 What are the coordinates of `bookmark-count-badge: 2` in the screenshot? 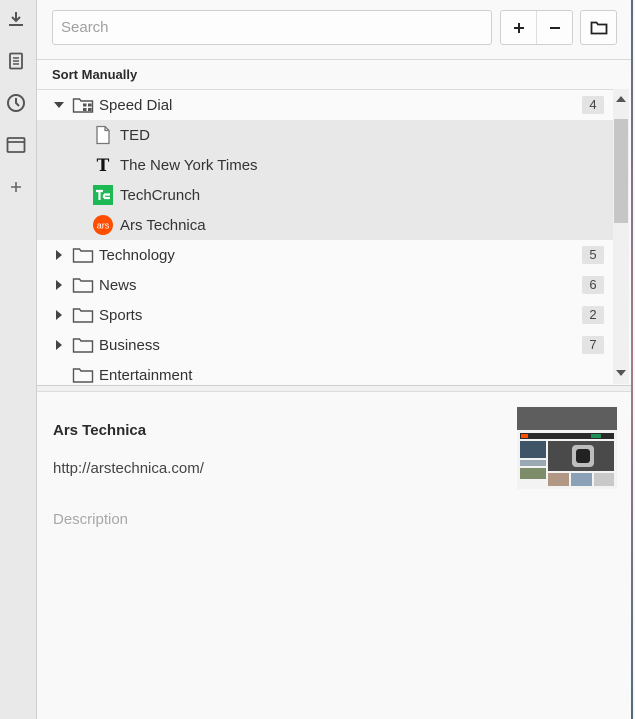 It's located at (593, 315).